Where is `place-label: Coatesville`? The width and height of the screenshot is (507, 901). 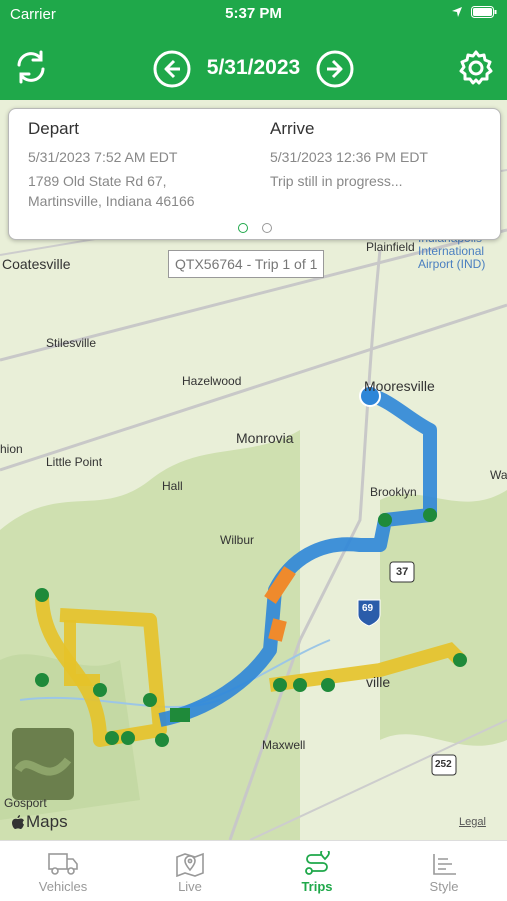 place-label: Coatesville is located at coordinates (36, 264).